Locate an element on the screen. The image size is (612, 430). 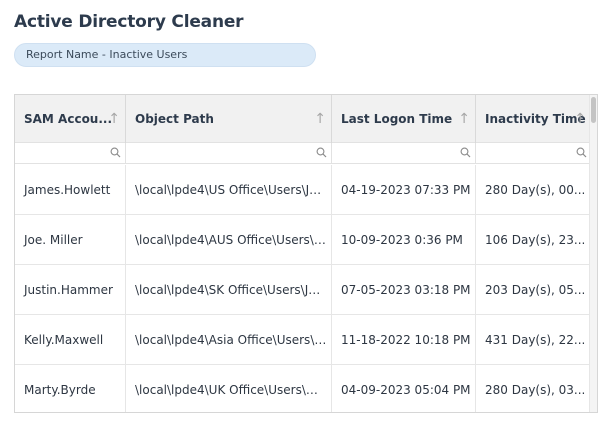
cell-sam-account: Justin.Hammer is located at coordinates (70, 290).